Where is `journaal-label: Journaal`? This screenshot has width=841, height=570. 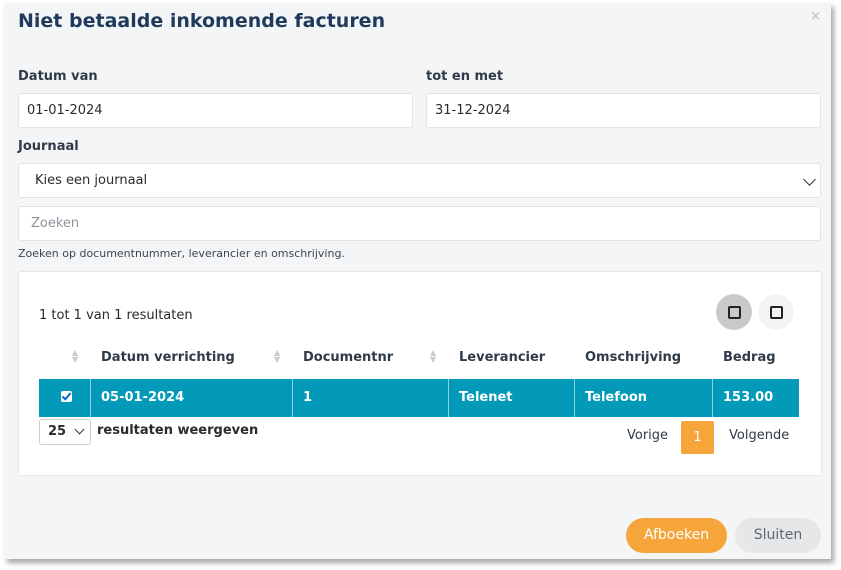
journaal-label: Journaal is located at coordinates (48, 146).